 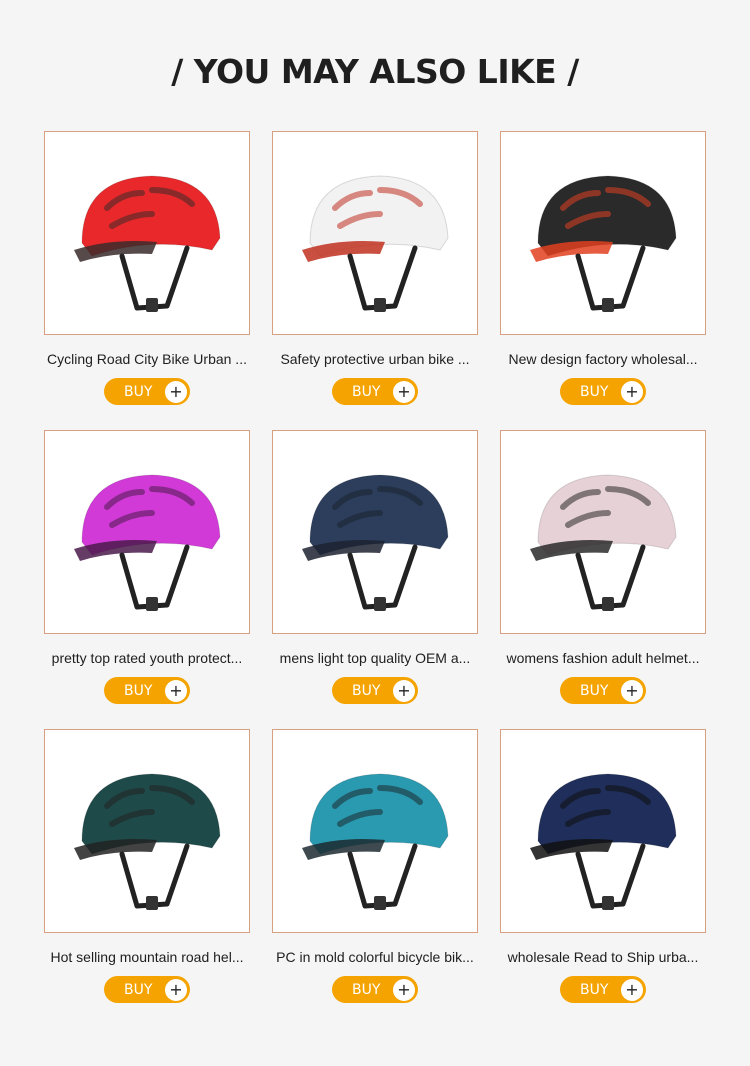 I want to click on product-card: Safety protective urban bike ... BUY +, so click(x=375, y=268).